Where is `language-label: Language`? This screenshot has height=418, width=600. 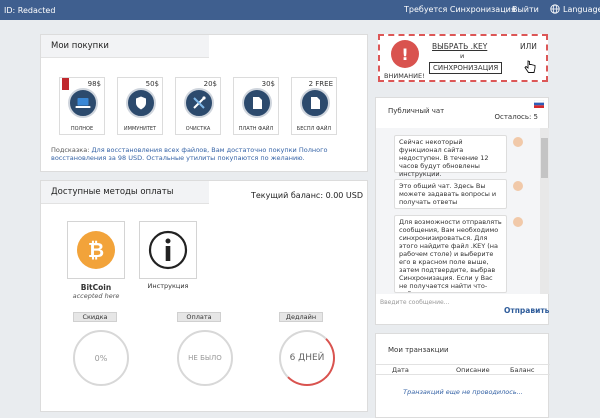 language-label: Language is located at coordinates (581, 9).